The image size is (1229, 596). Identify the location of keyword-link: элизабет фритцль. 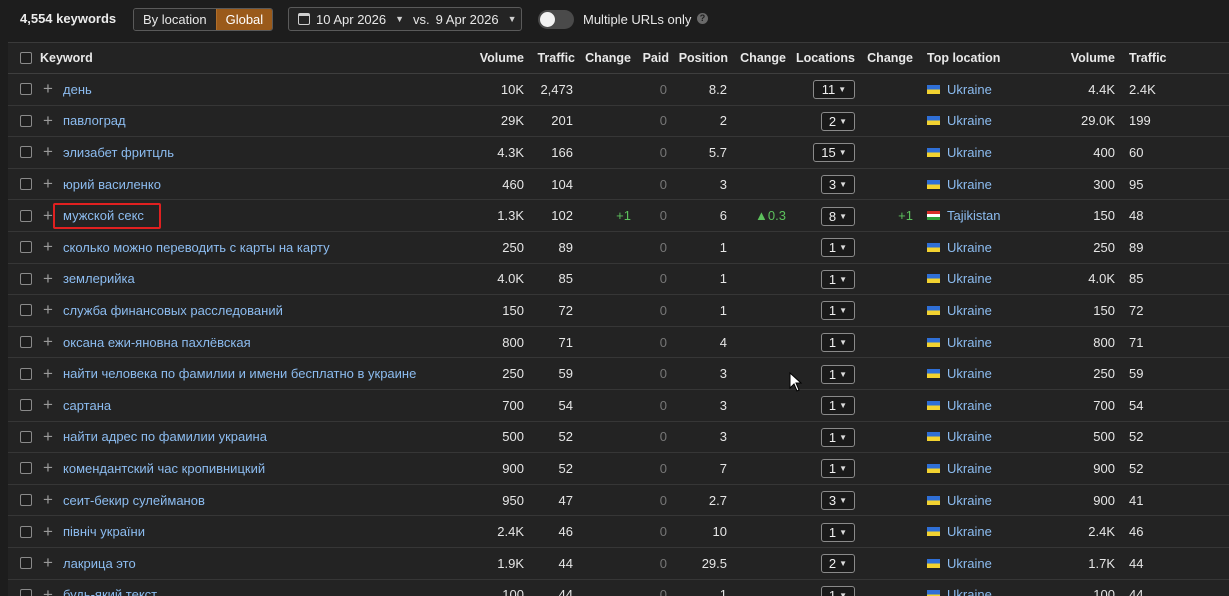
(118, 152).